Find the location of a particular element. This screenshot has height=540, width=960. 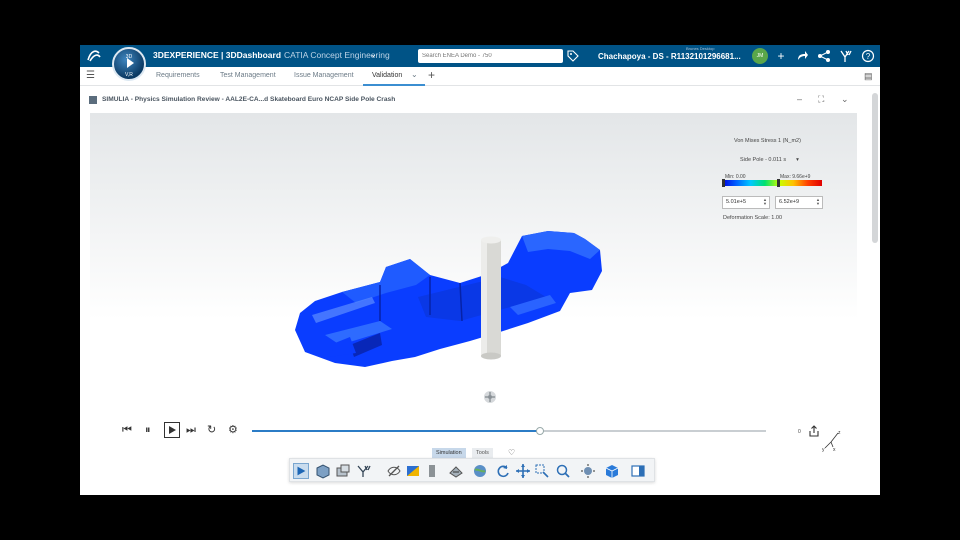

legend-upper-input: 6.52e+9 ▲ ▼ is located at coordinates (799, 202).